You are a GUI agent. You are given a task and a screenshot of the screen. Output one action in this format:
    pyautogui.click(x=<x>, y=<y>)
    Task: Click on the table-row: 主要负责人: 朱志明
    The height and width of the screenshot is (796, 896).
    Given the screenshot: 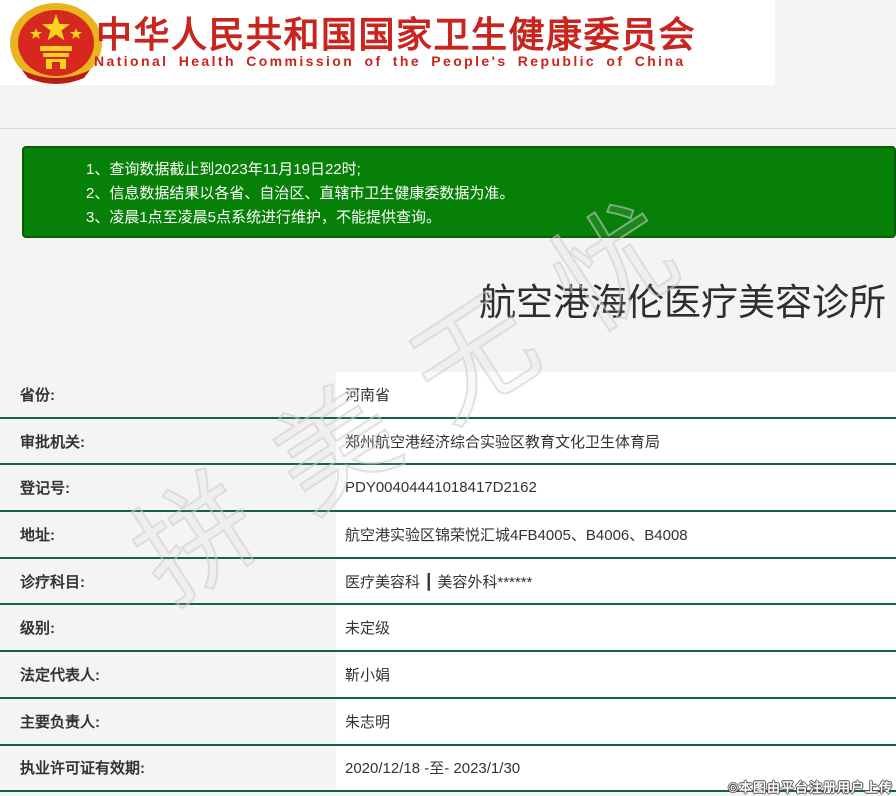 What is the action you would take?
    pyautogui.click(x=448, y=722)
    